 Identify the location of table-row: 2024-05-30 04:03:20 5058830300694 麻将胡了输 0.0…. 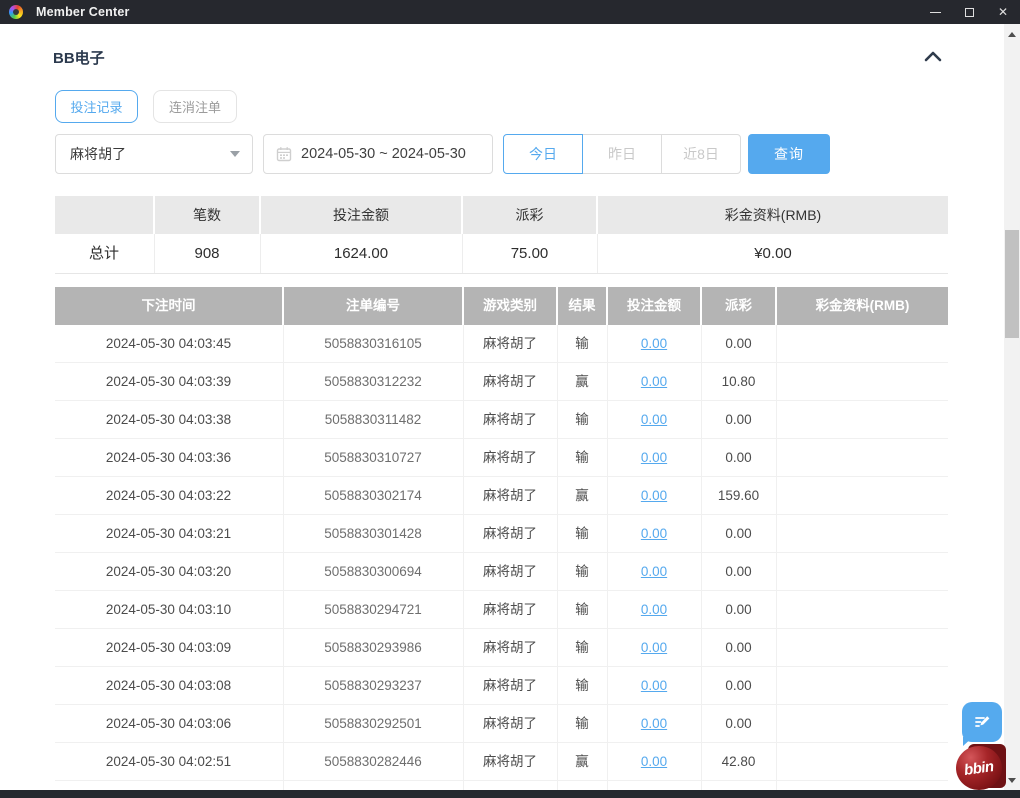
(501, 572).